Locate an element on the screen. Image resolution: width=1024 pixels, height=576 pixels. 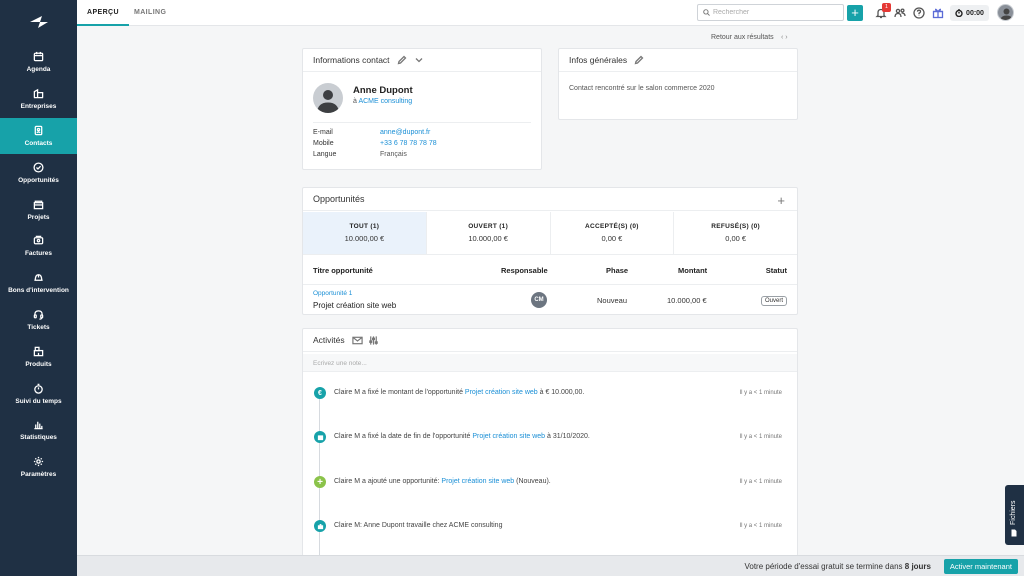
filter-accepted: ACCEPTÉ(S) (0) 0,00 € is located at coordinates (613, 233).